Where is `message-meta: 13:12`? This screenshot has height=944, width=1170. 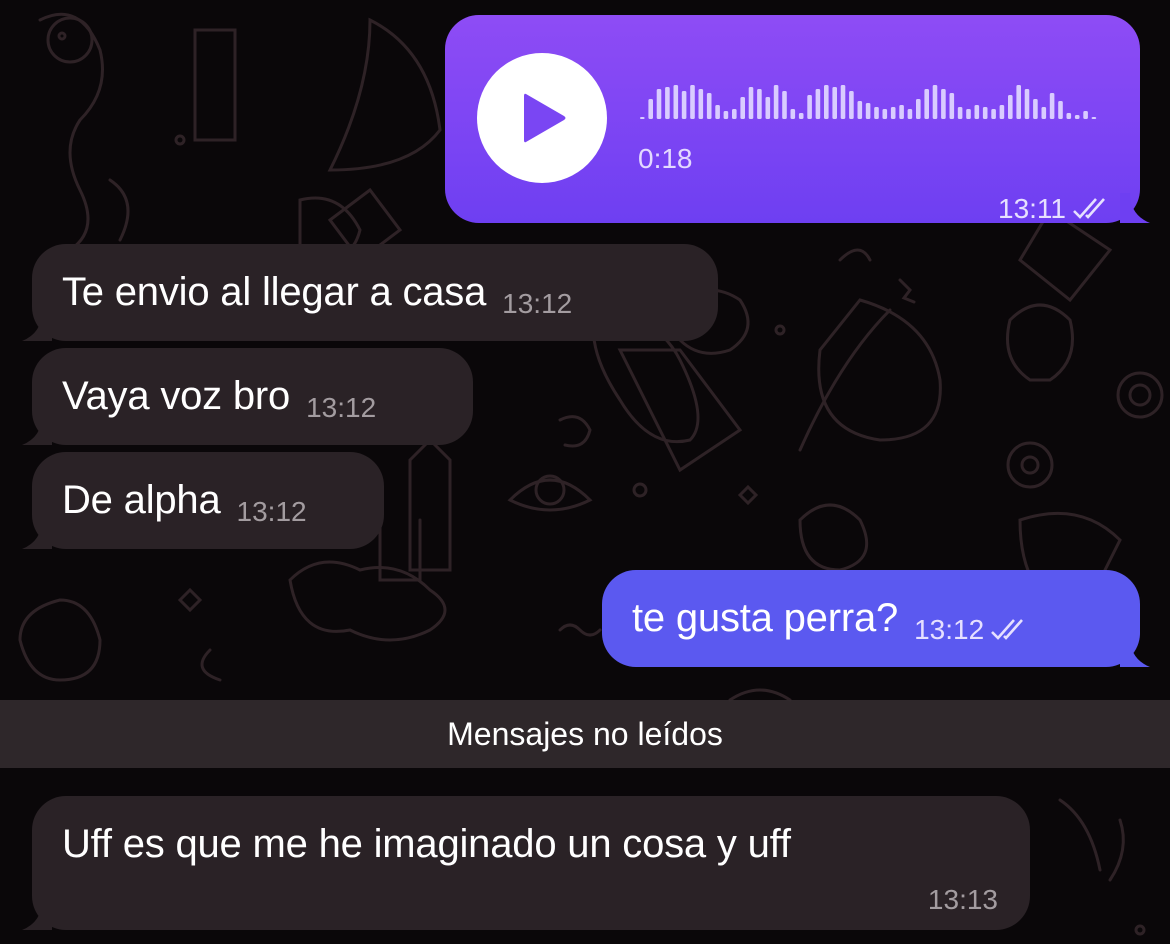
message-meta: 13:12 is located at coordinates (971, 630).